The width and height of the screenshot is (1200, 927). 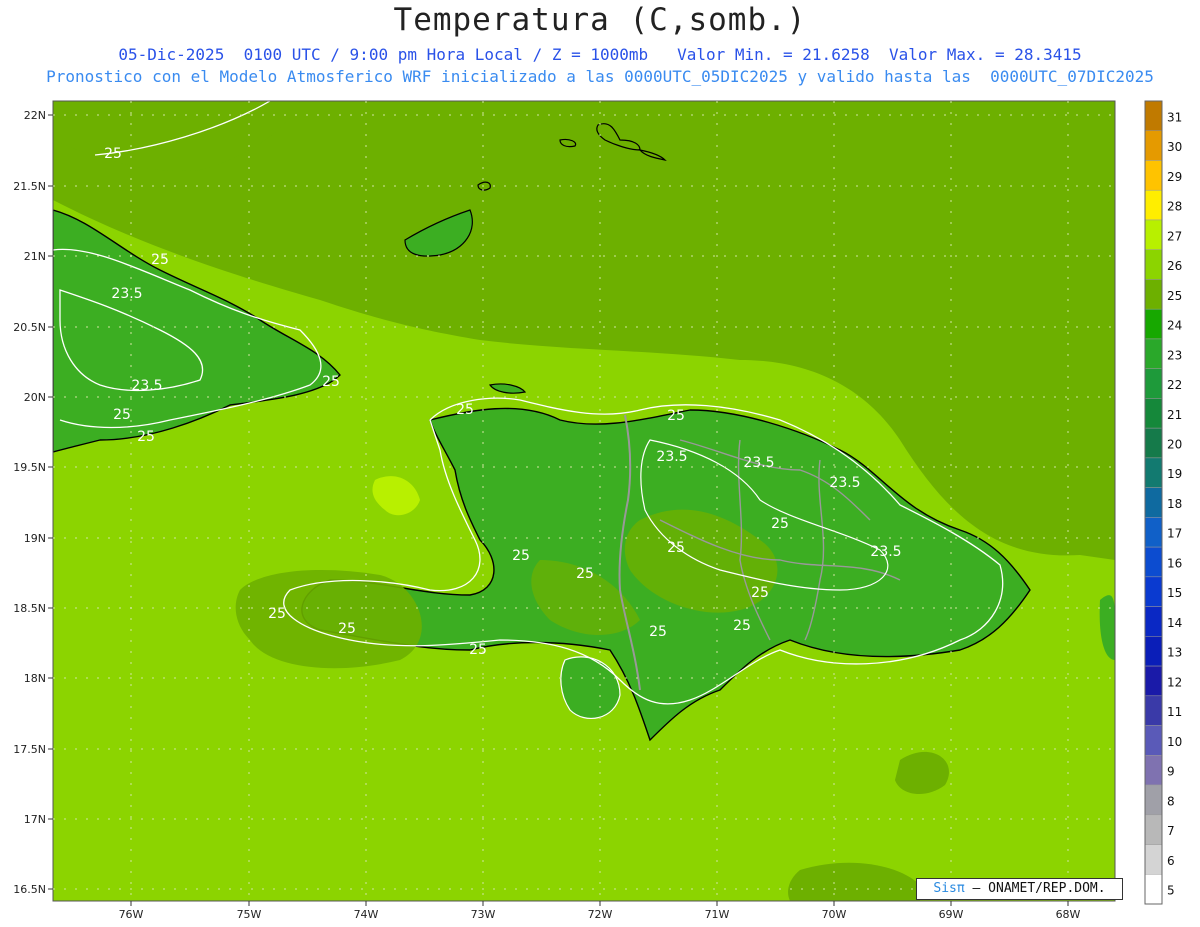 What do you see at coordinates (1174, 712) in the screenshot?
I see `colorbar-label: 11` at bounding box center [1174, 712].